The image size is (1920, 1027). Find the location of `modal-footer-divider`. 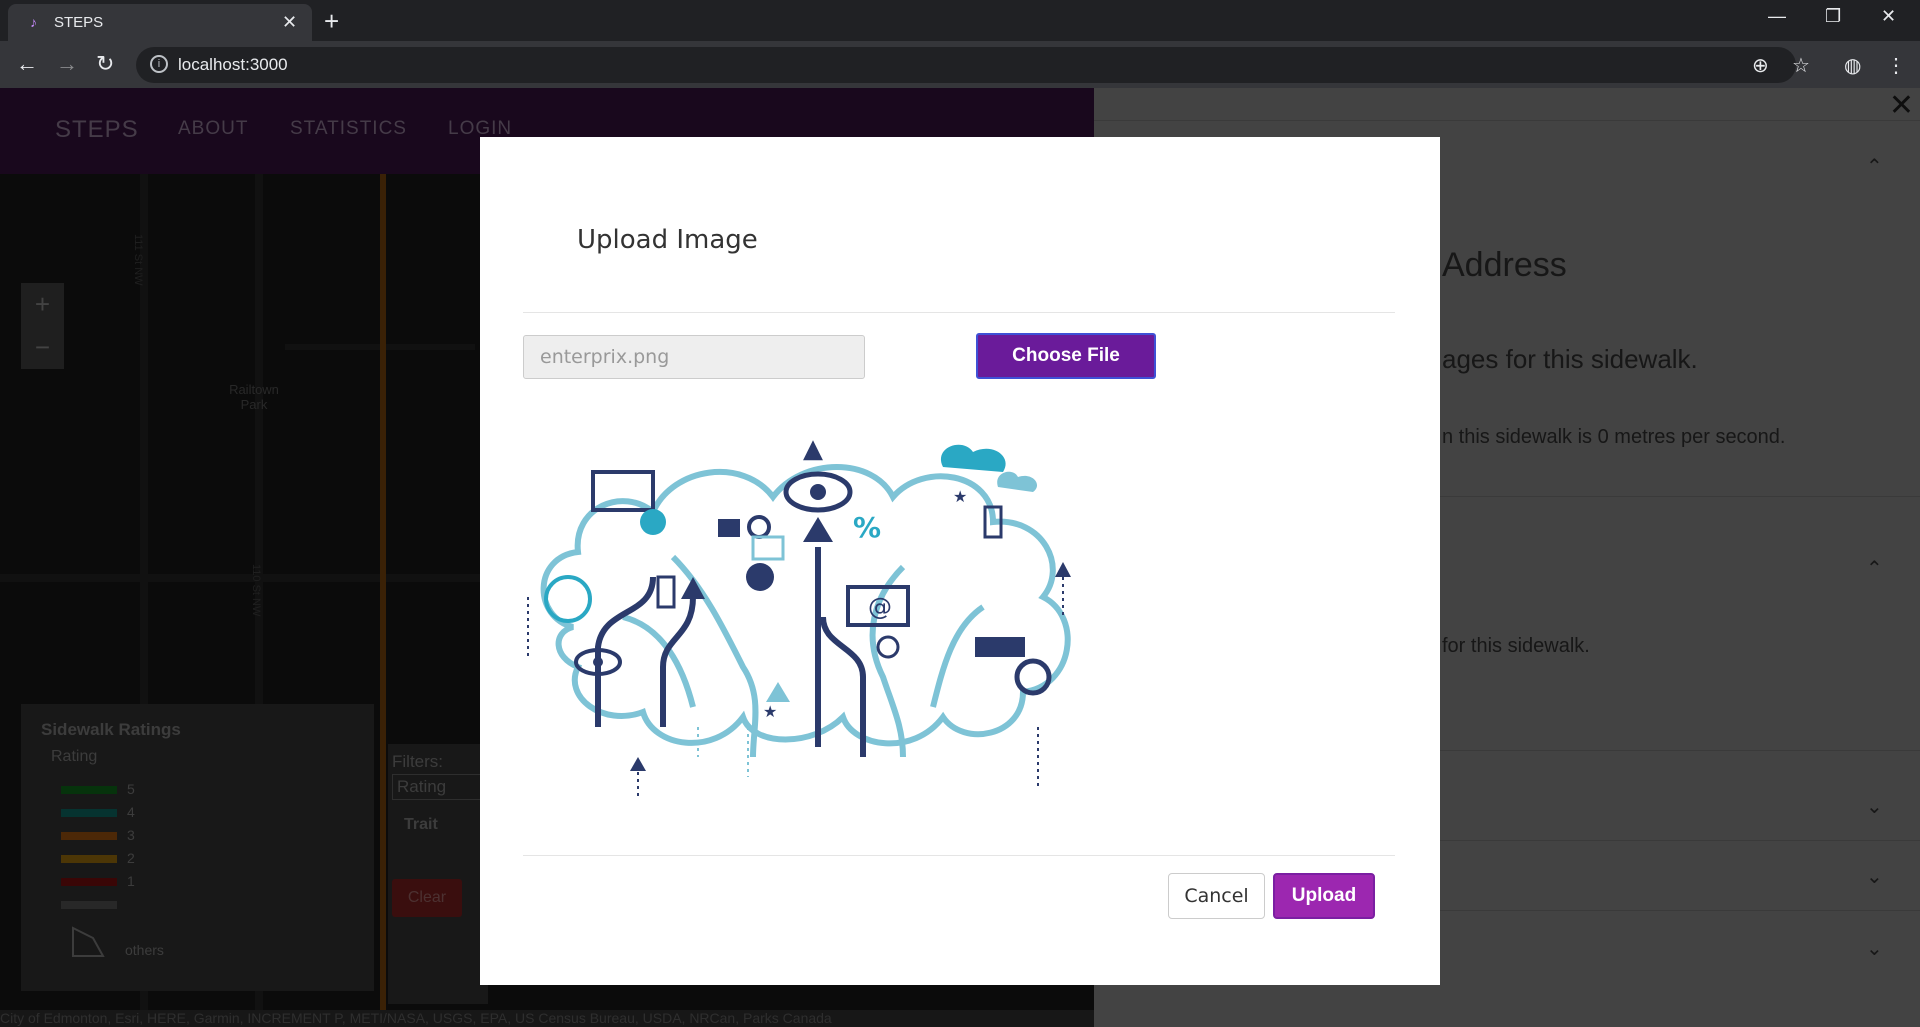

modal-footer-divider is located at coordinates (959, 855).